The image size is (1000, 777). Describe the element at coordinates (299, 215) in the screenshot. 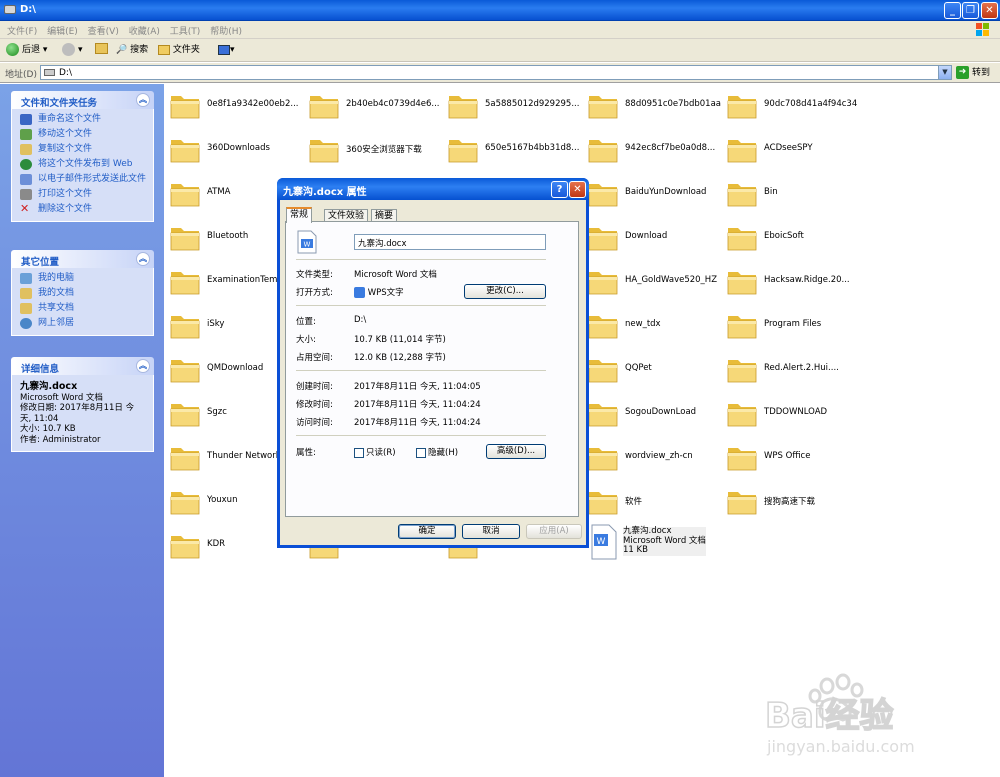

I see `tab-general: 常规` at that location.